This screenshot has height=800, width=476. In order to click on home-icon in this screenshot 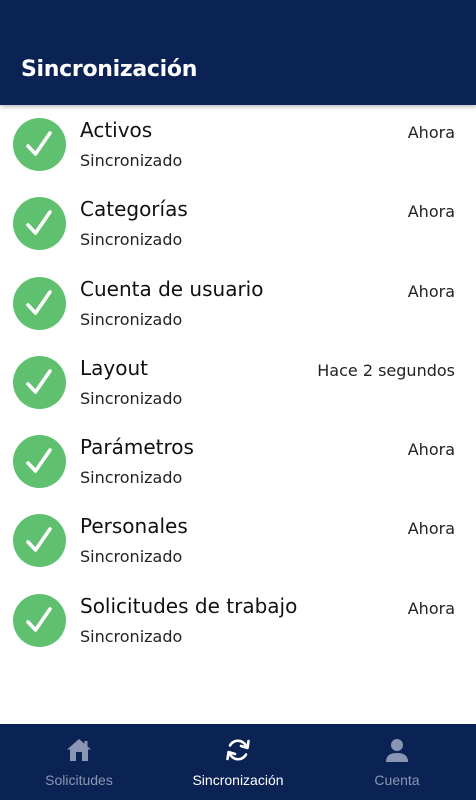, I will do `click(79, 750)`.